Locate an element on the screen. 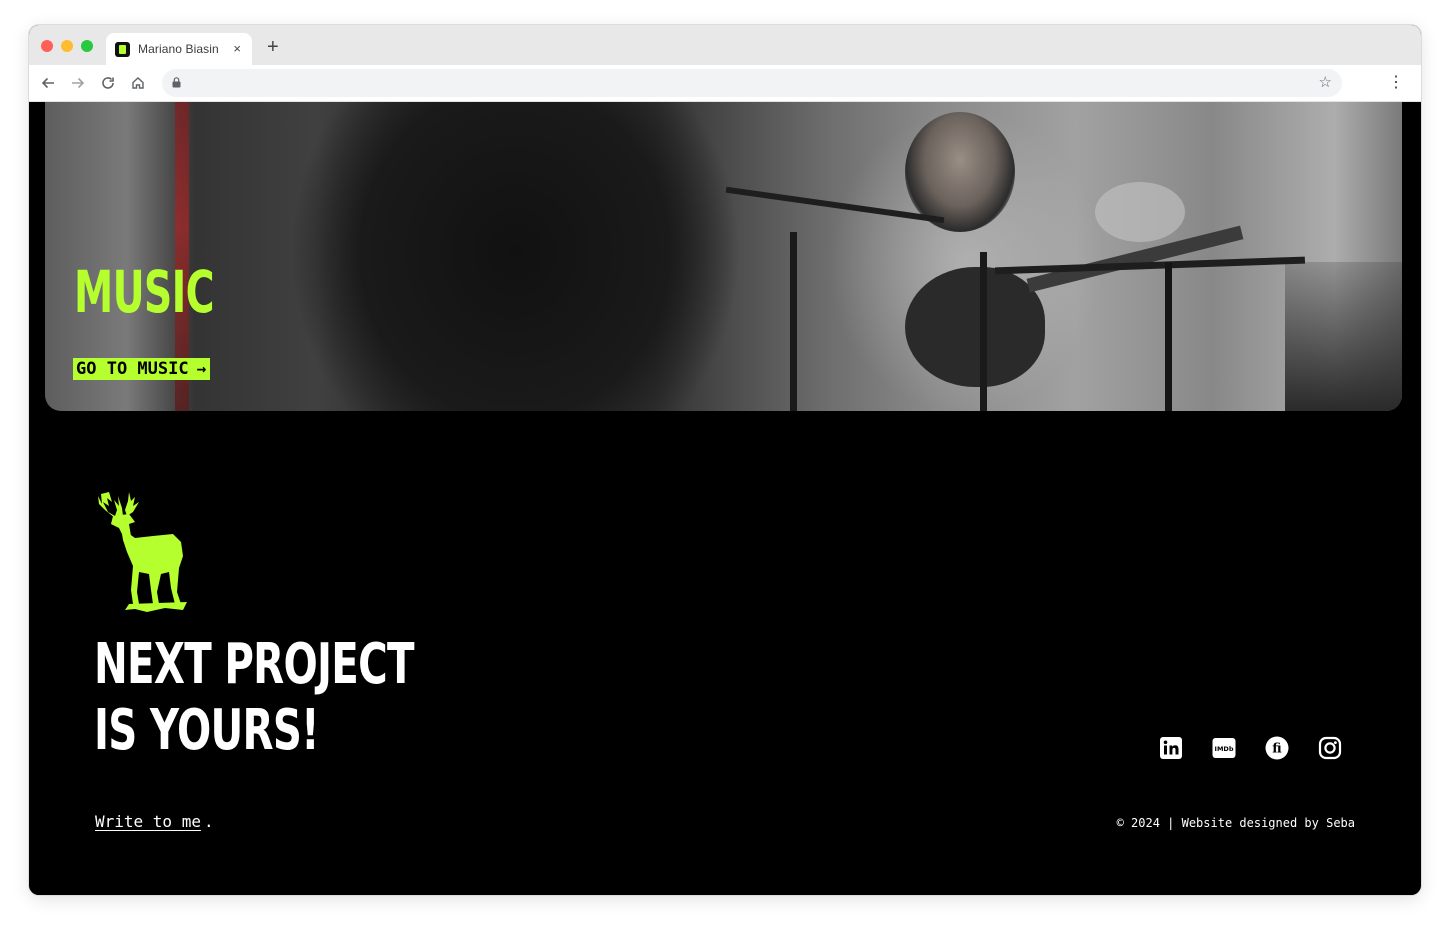 This screenshot has width=1450, height=928. tab-strip: Mariano Biasin × + is located at coordinates (725, 45).